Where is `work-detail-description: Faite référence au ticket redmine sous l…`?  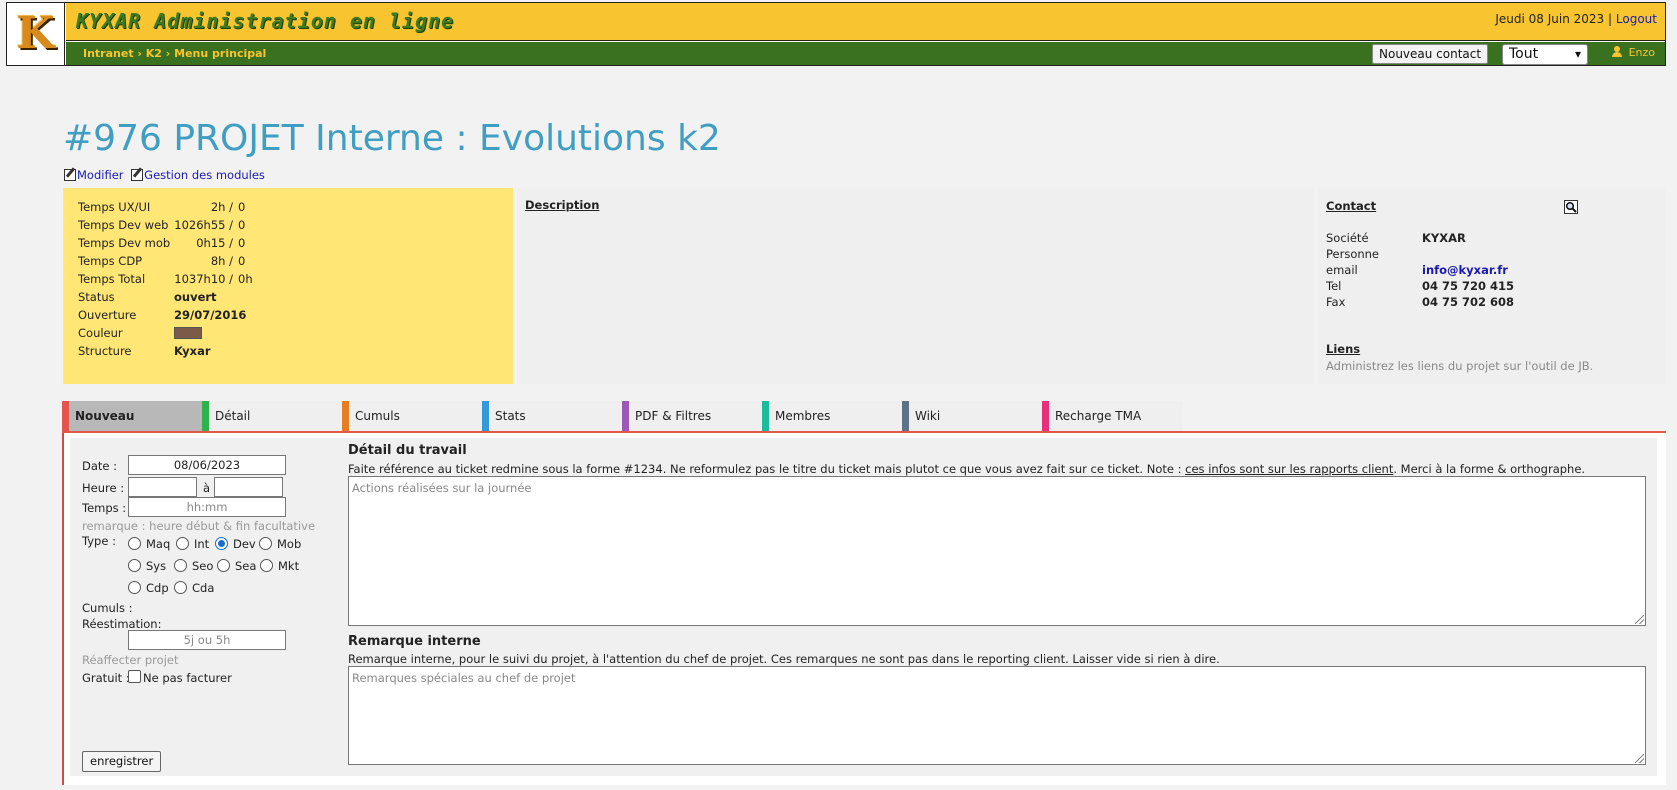
work-detail-description: Faite référence au ticket redmine sous l… is located at coordinates (966, 469).